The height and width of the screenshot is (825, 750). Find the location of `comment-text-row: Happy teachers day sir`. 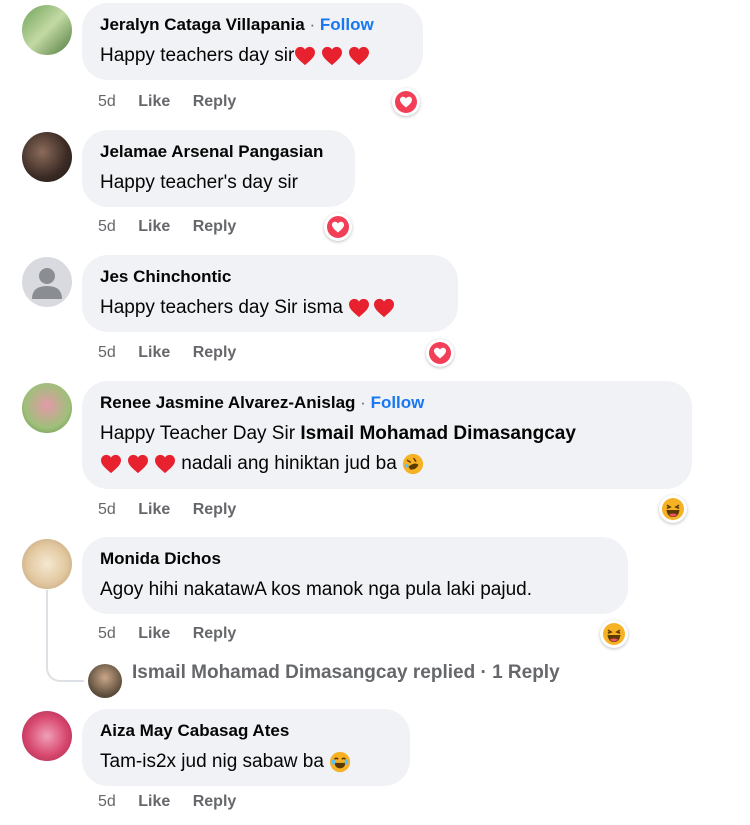

comment-text-row: Happy teachers day sir is located at coordinates (235, 56).